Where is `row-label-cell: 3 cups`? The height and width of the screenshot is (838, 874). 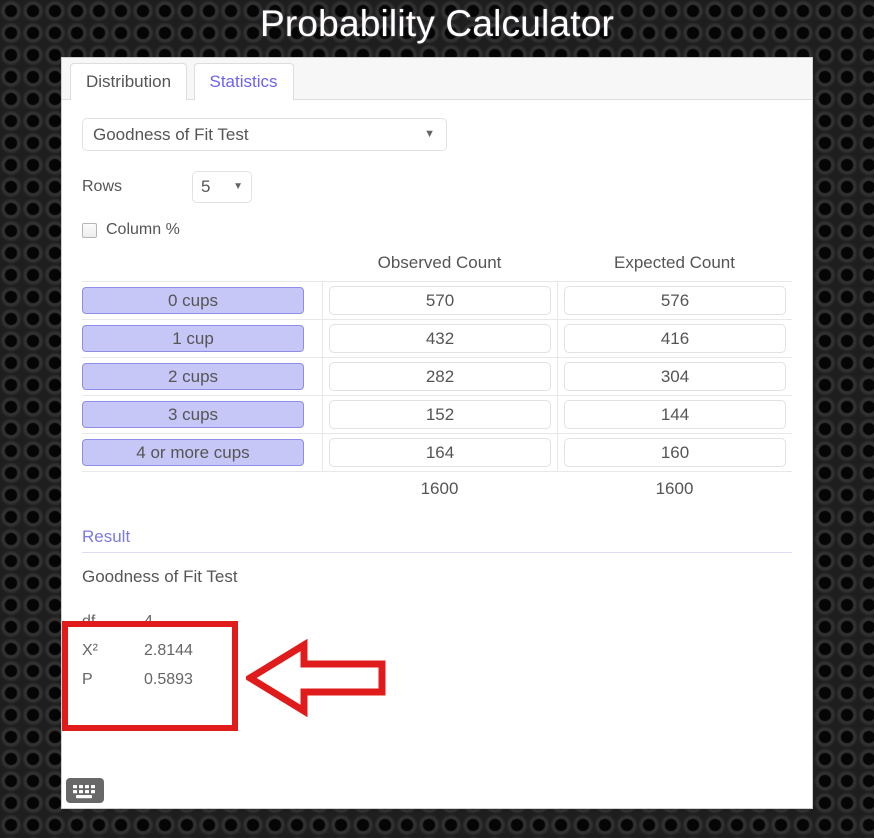 row-label-cell: 3 cups is located at coordinates (202, 414).